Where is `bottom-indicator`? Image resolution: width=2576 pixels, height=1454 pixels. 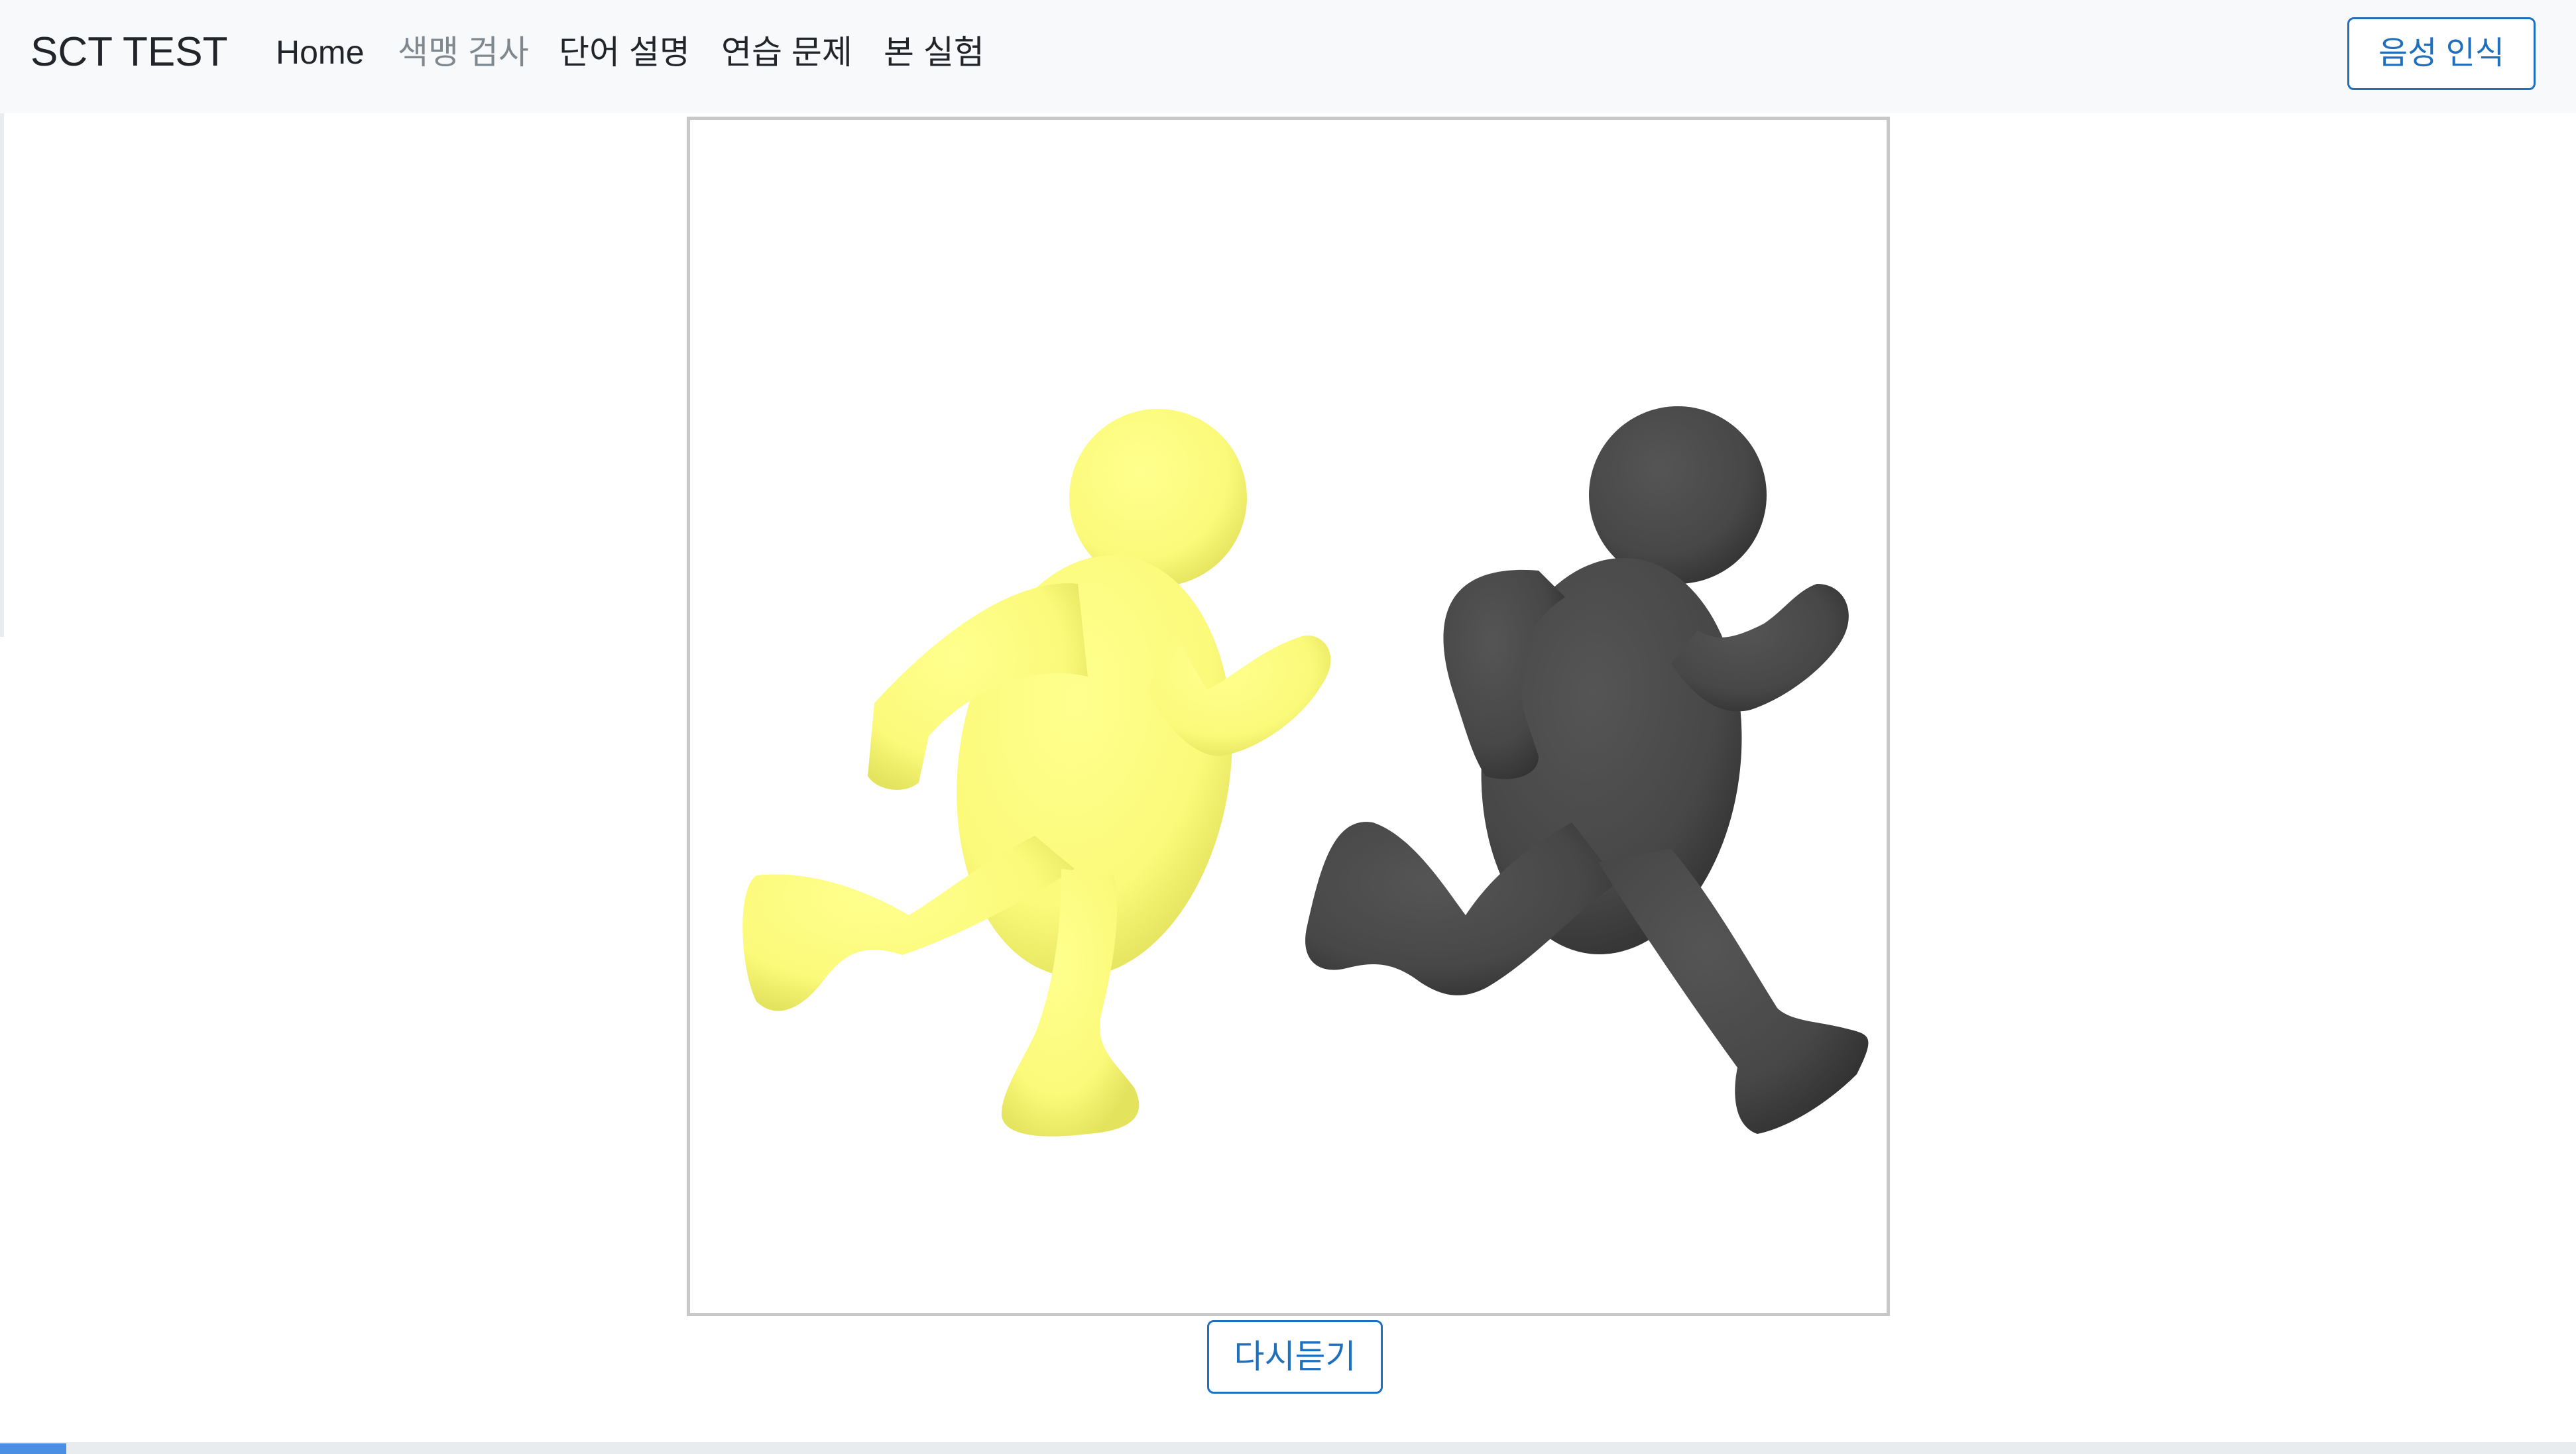
bottom-indicator is located at coordinates (33, 1448).